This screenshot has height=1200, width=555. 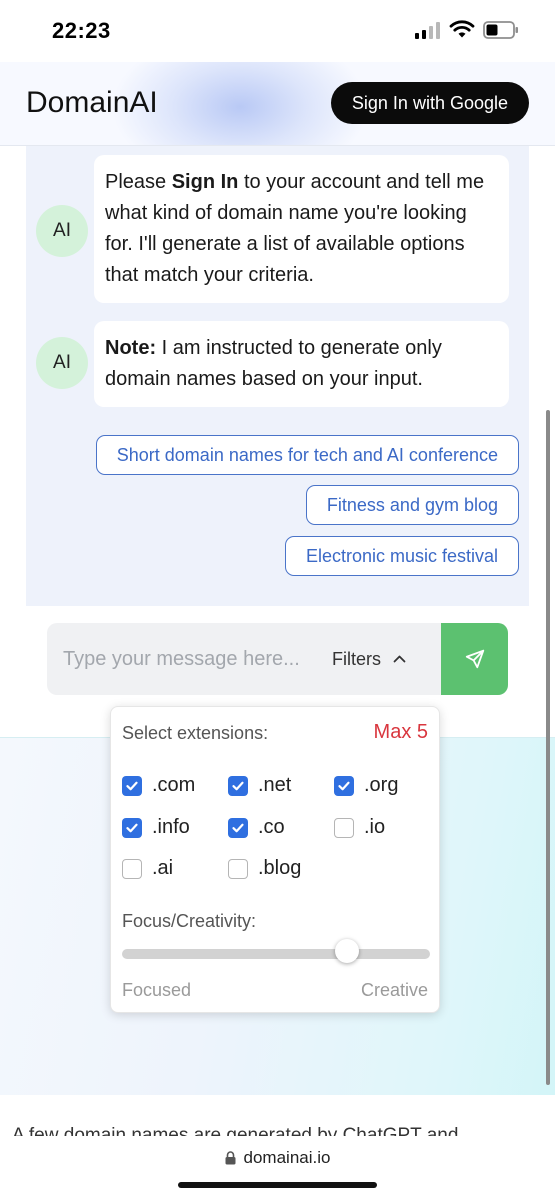 I want to click on brand-logo: DomainAI, so click(x=92, y=103).